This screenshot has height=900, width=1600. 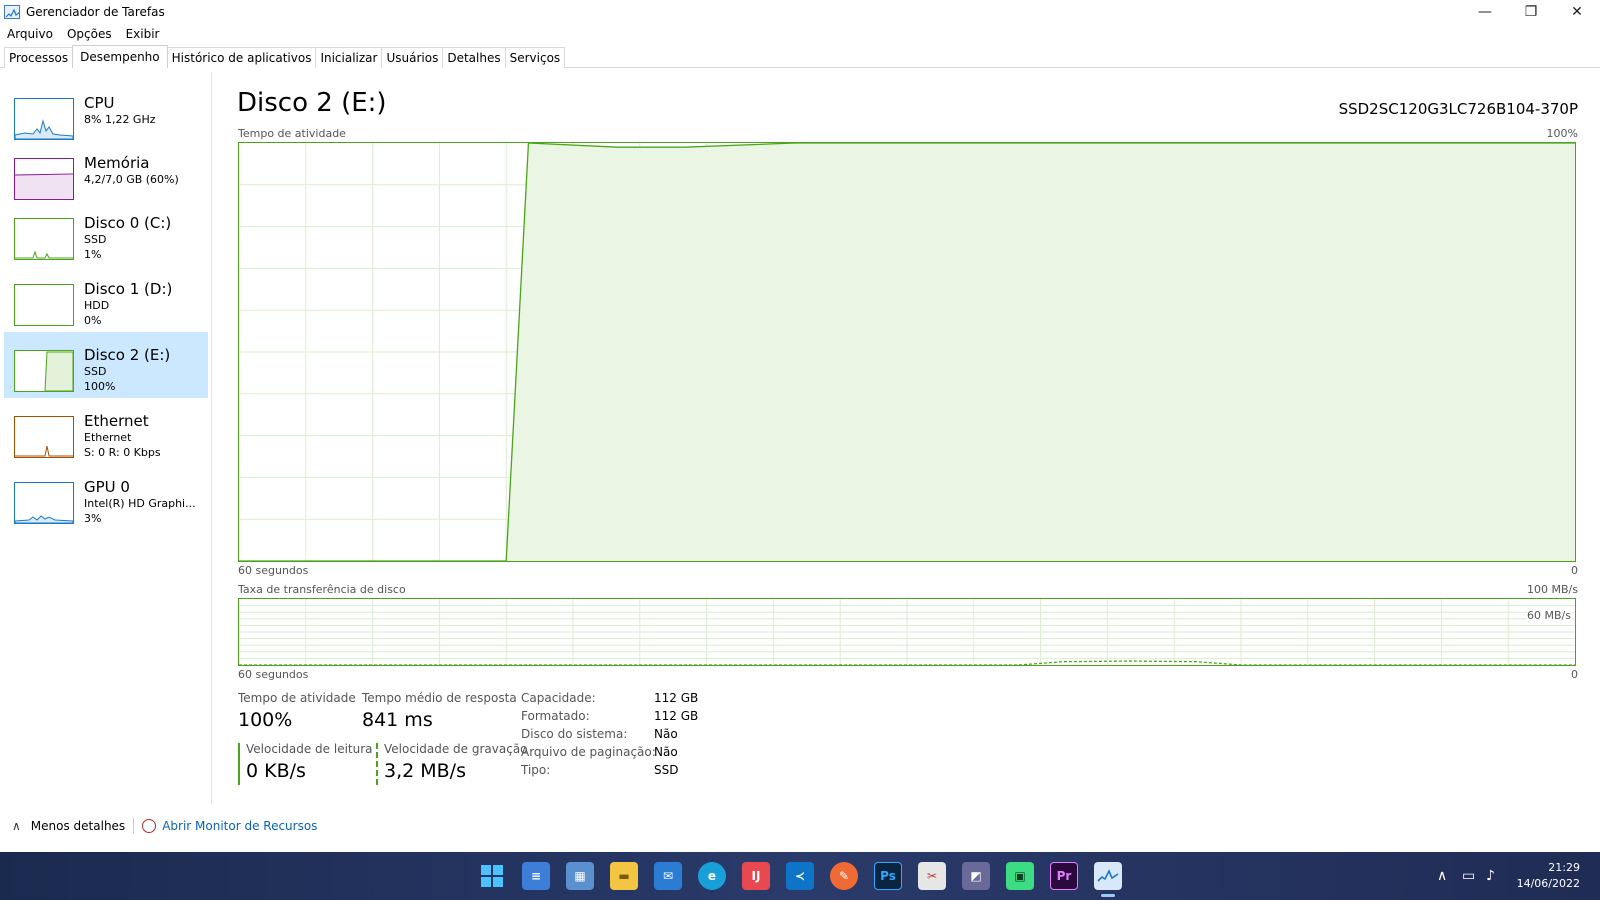 What do you see at coordinates (574, 734) in the screenshot?
I see `prop-system-disk-key: Disco do sistema:` at bounding box center [574, 734].